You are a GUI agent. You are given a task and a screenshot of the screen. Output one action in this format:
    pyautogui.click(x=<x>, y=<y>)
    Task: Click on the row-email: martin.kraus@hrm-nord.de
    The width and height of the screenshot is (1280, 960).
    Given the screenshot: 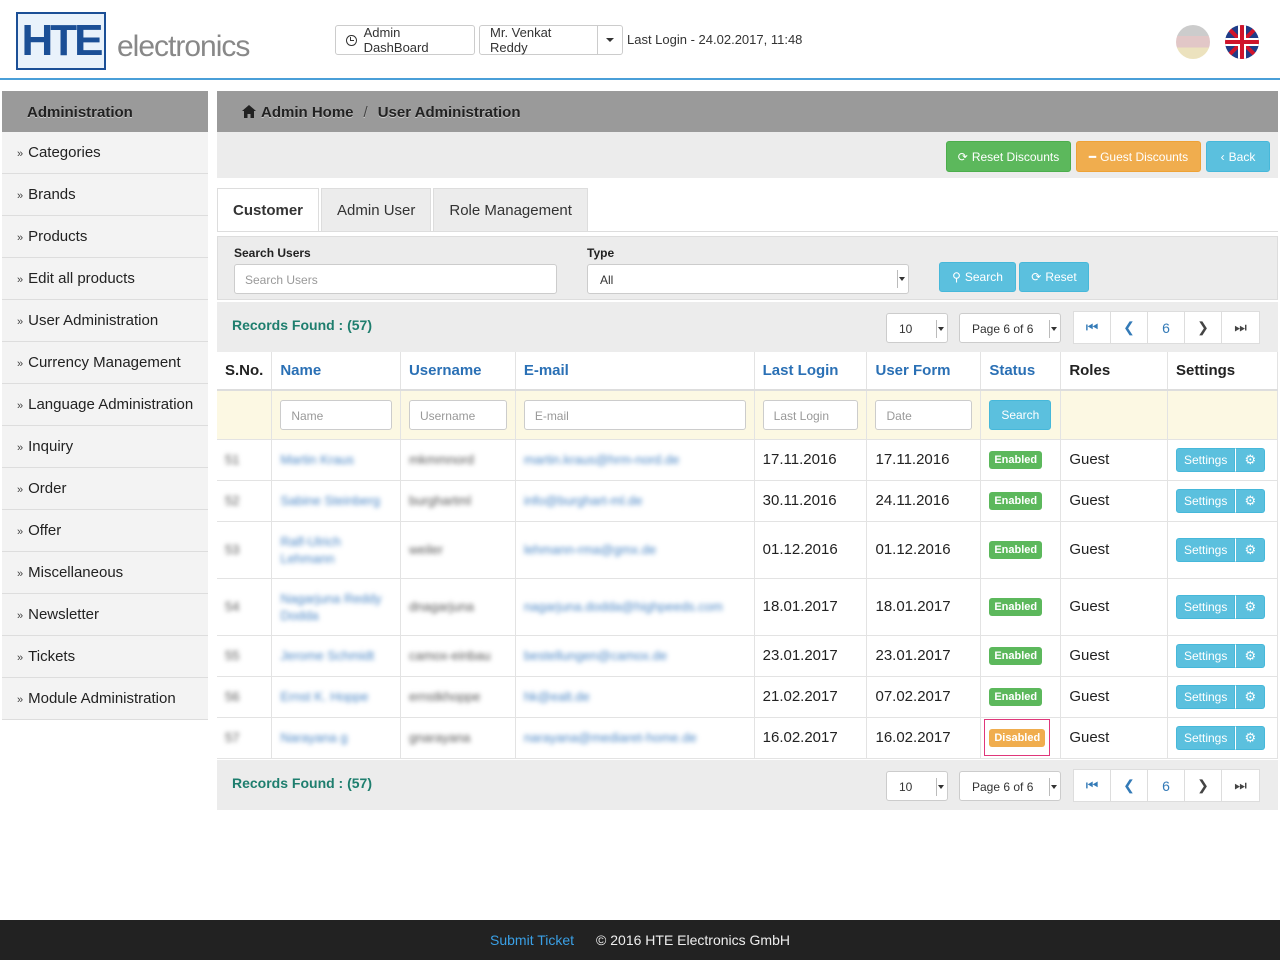 What is the action you would take?
    pyautogui.click(x=602, y=459)
    